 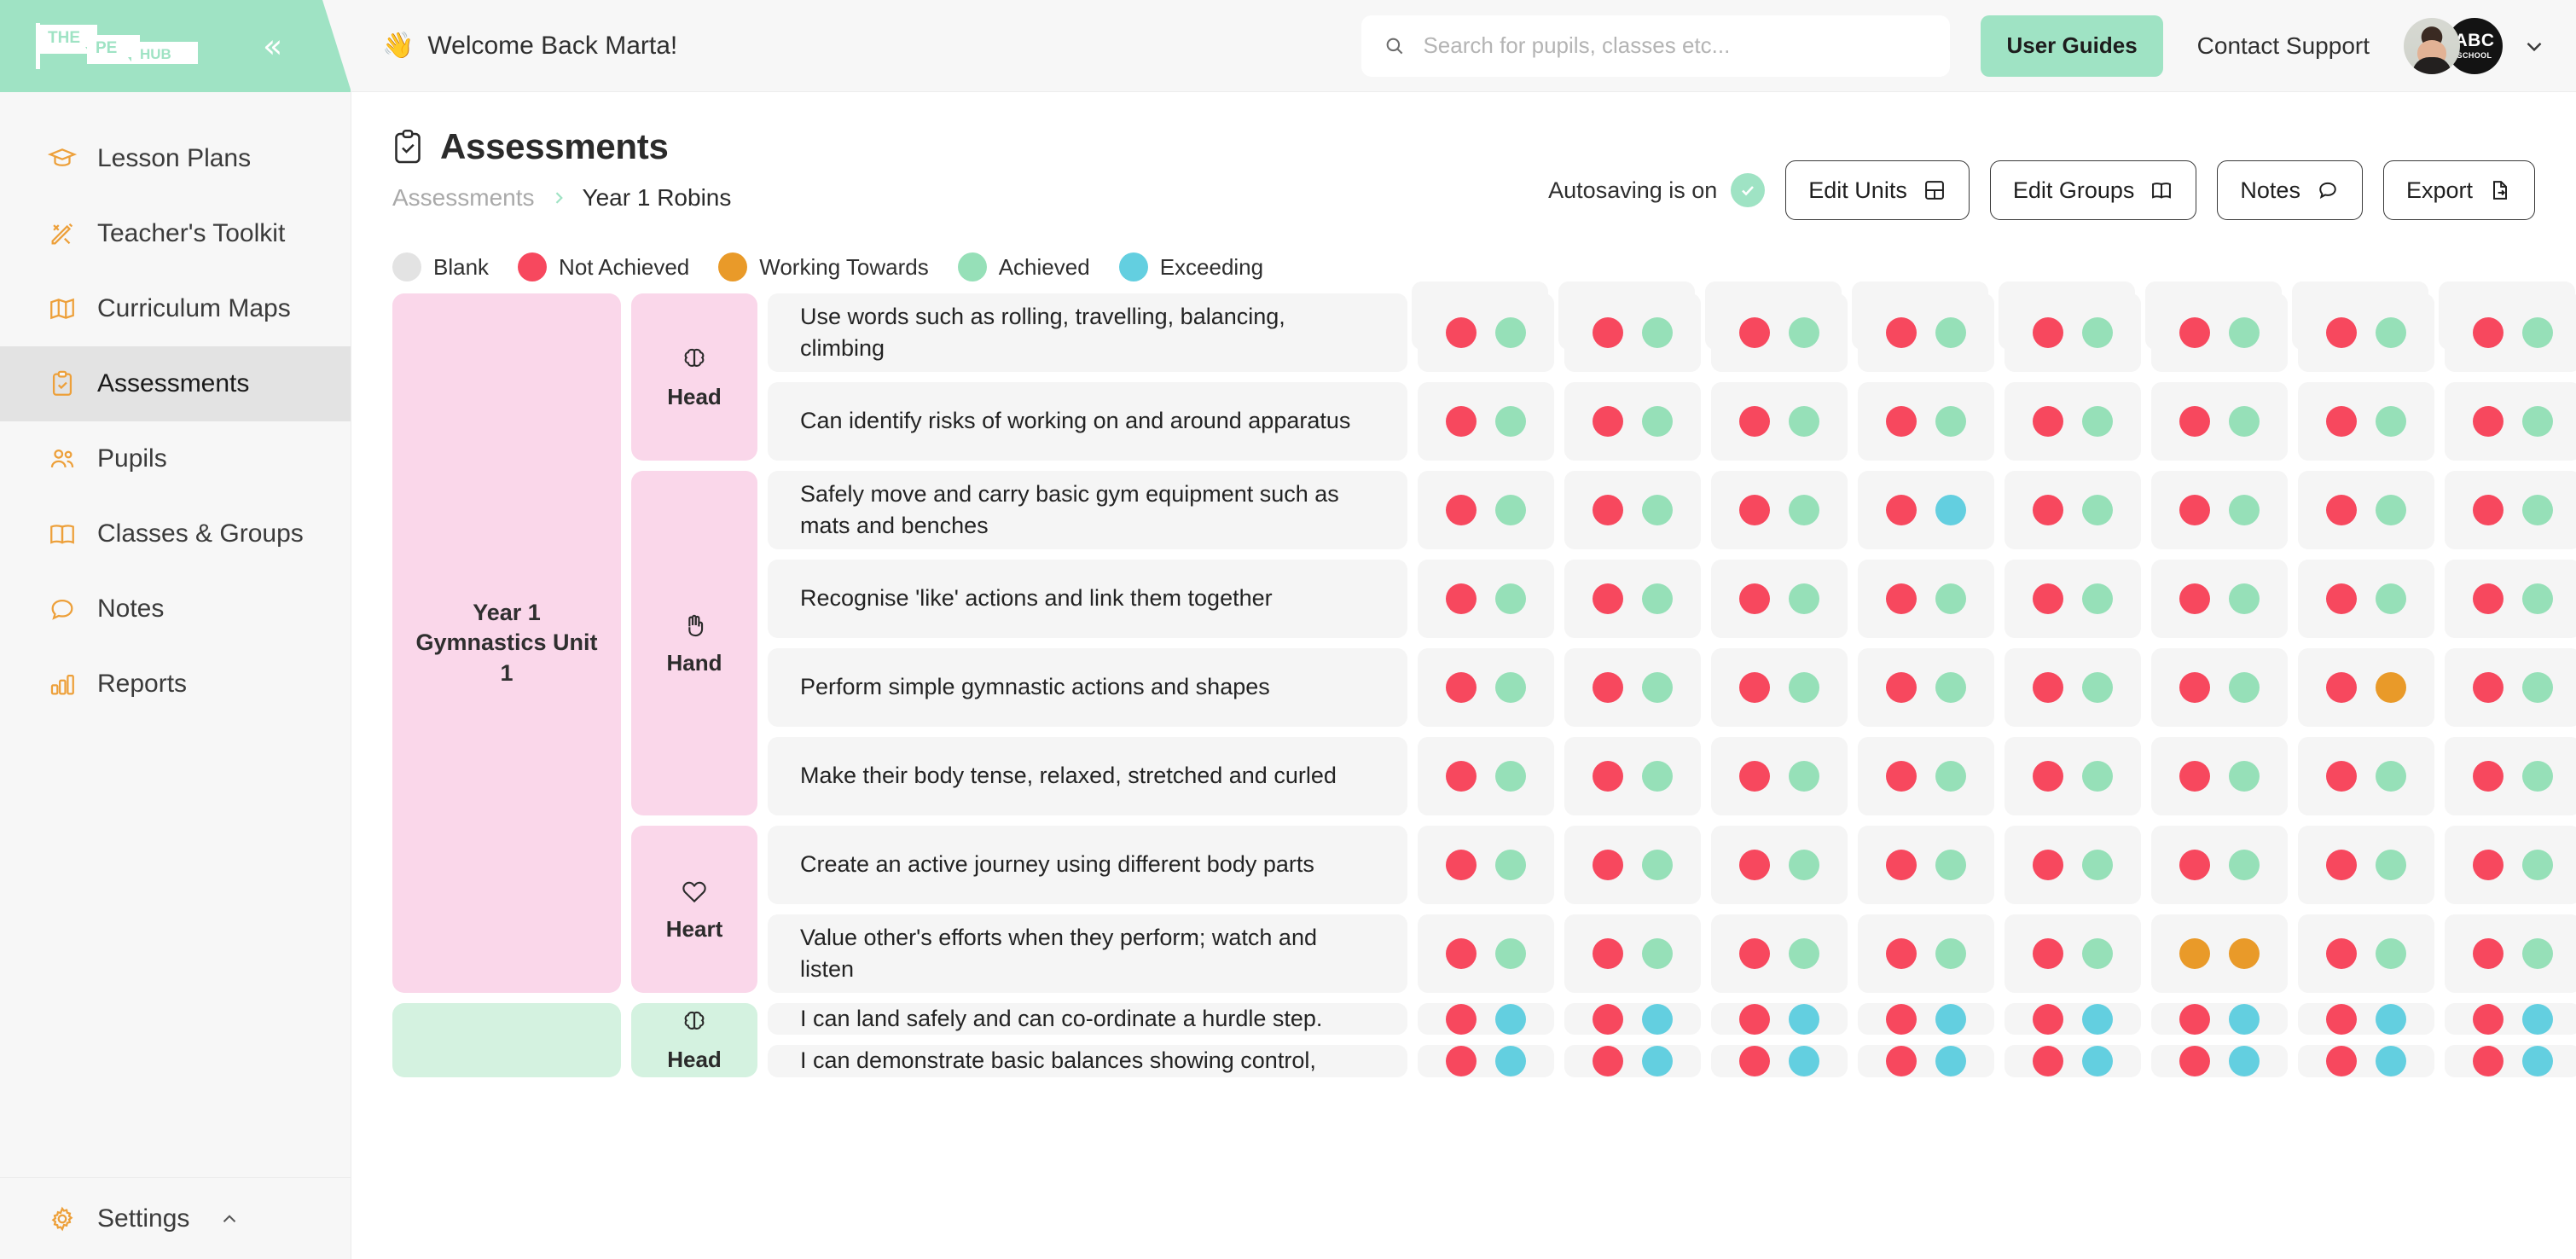 I want to click on sidebar-item-curriculum-maps: Curriculum Maps, so click(x=175, y=308).